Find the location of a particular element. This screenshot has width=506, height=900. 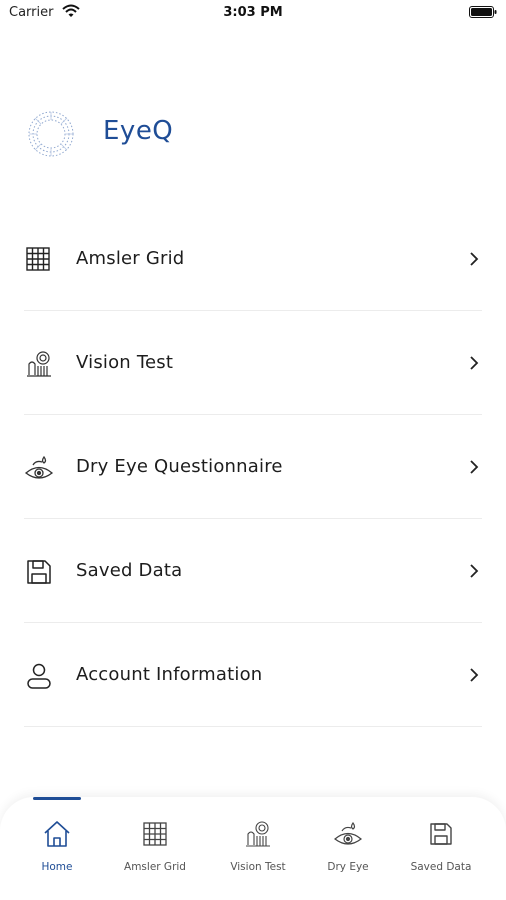

menu-item-label: Dry Eye Questionnaire is located at coordinates (179, 466).